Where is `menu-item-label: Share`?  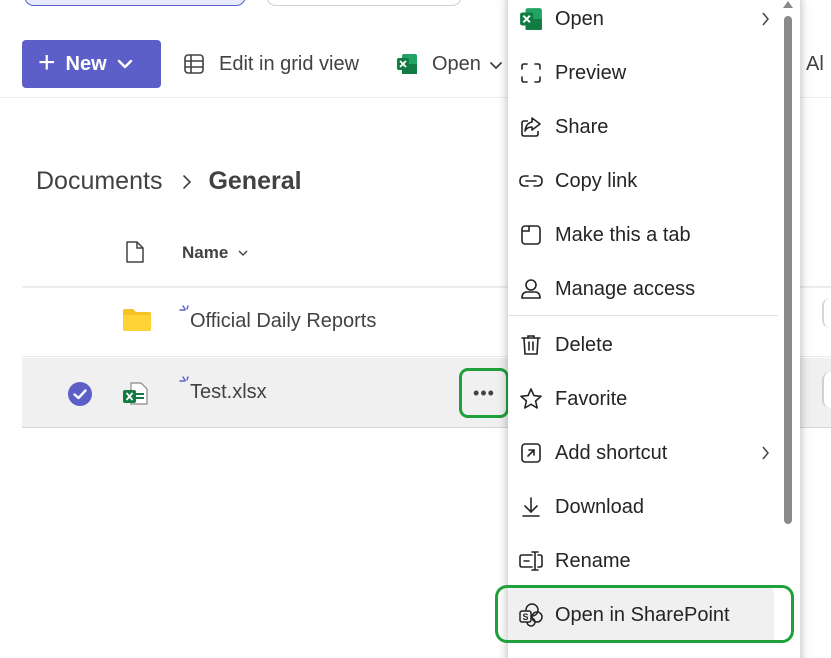 menu-item-label: Share is located at coordinates (582, 126).